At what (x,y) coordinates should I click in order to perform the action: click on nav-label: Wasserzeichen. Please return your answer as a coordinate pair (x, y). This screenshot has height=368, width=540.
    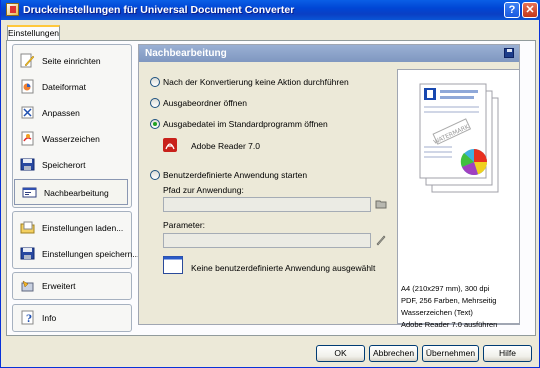
    Looking at the image, I should click on (71, 139).